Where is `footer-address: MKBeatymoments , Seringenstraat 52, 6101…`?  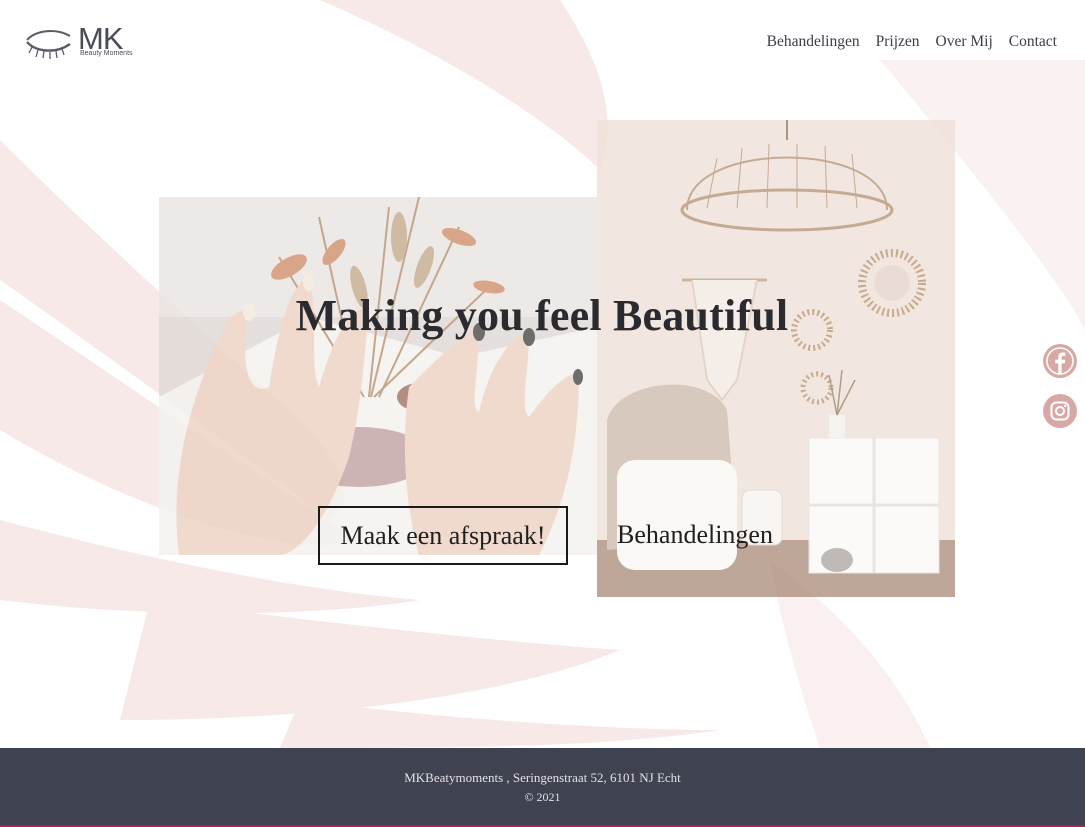
footer-address: MKBeatymoments , Seringenstraat 52, 6101… is located at coordinates (542, 777).